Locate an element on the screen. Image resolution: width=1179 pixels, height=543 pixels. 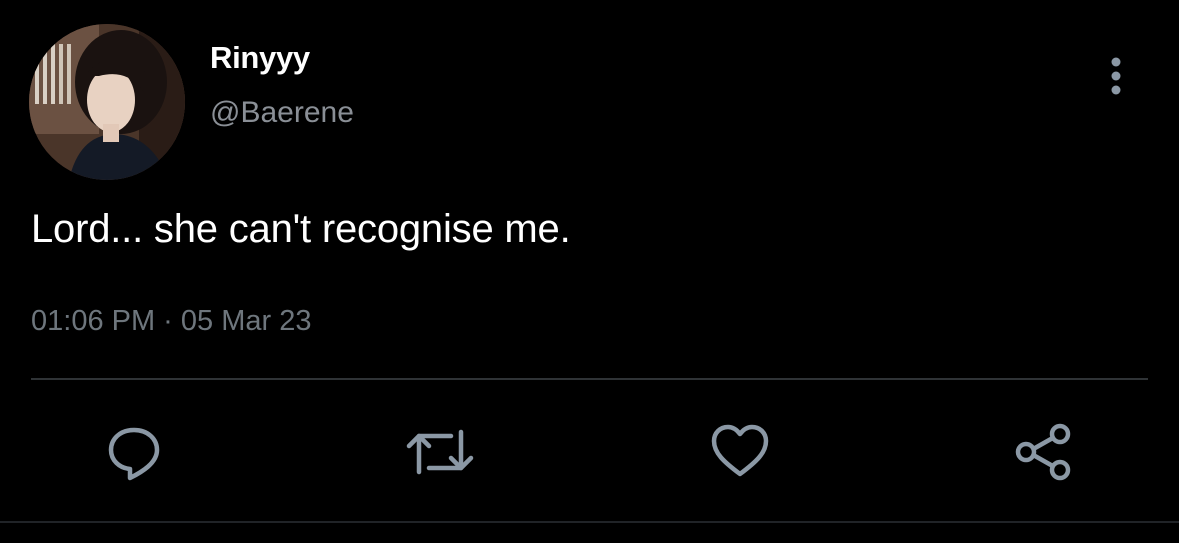
user-handle: @Baerene is located at coordinates (282, 113).